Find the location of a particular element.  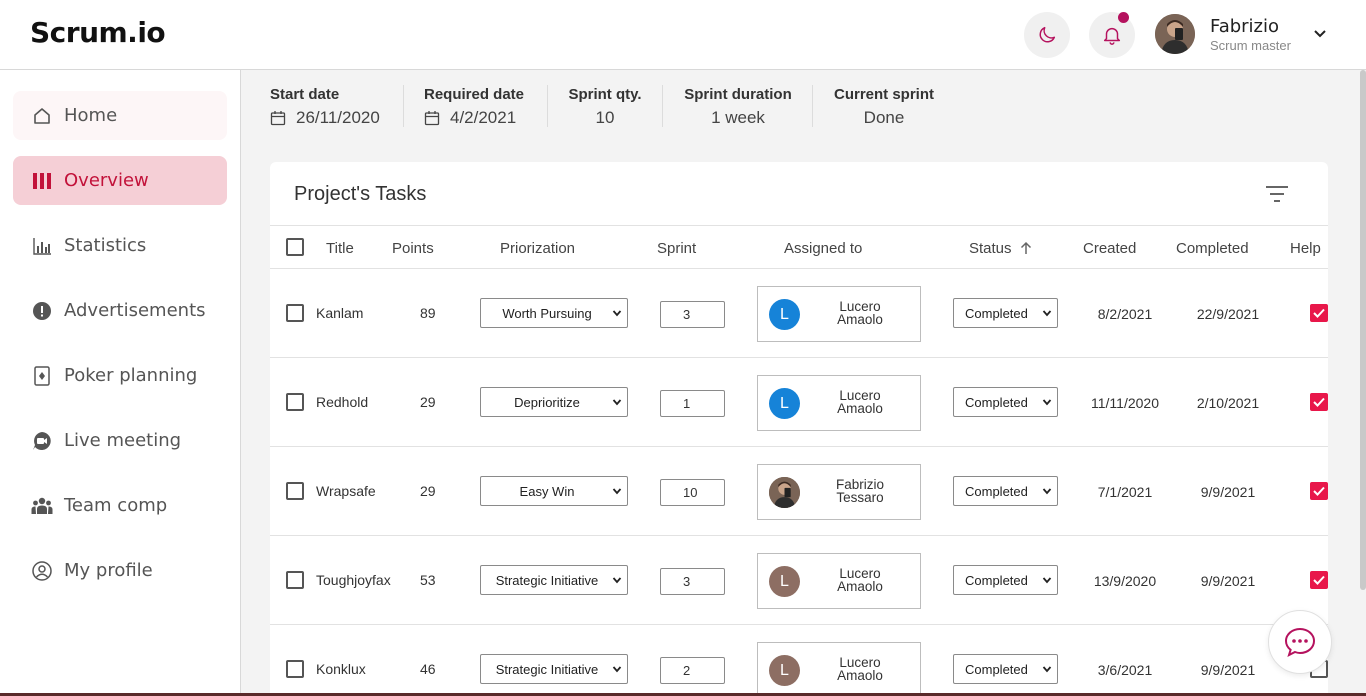

column-priorization: Priorization is located at coordinates (537, 248).